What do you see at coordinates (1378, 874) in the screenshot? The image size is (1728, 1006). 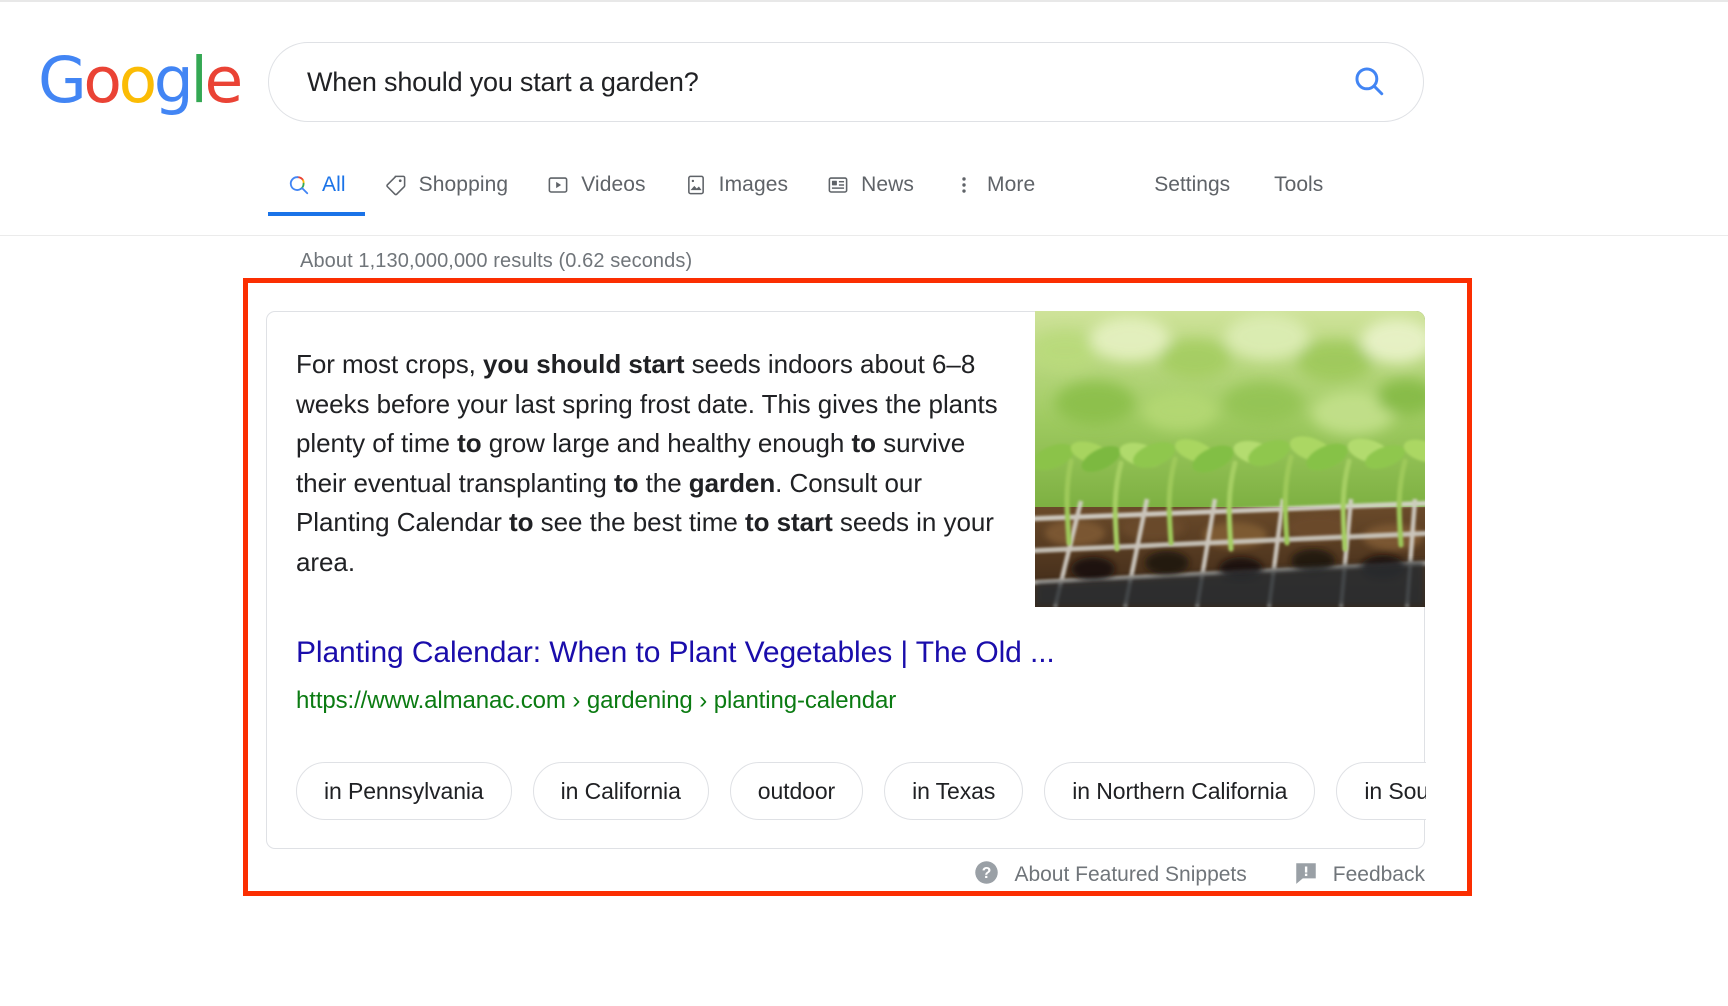 I see `feedback-label: Feedback` at bounding box center [1378, 874].